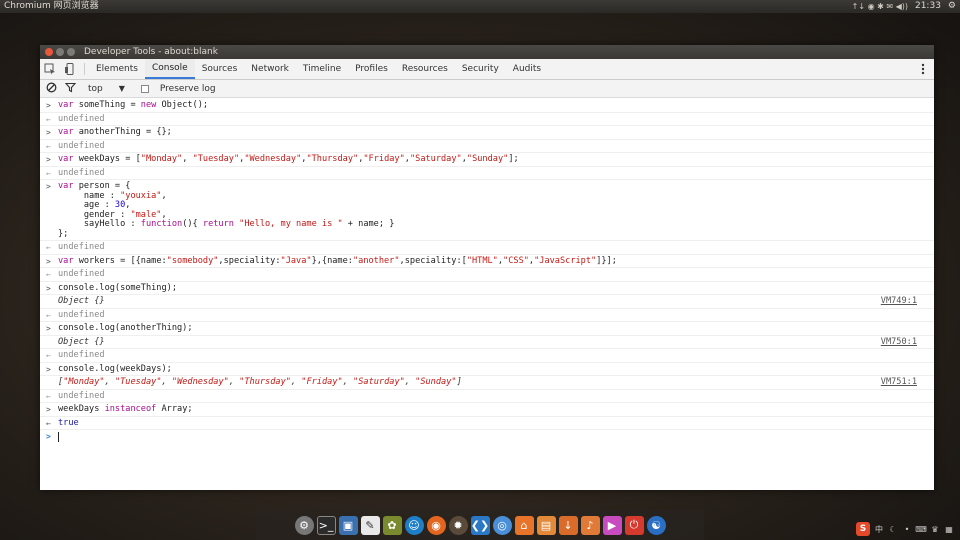 The width and height of the screenshot is (960, 540). I want to click on context-dropdown-icon: ▼, so click(122, 88).